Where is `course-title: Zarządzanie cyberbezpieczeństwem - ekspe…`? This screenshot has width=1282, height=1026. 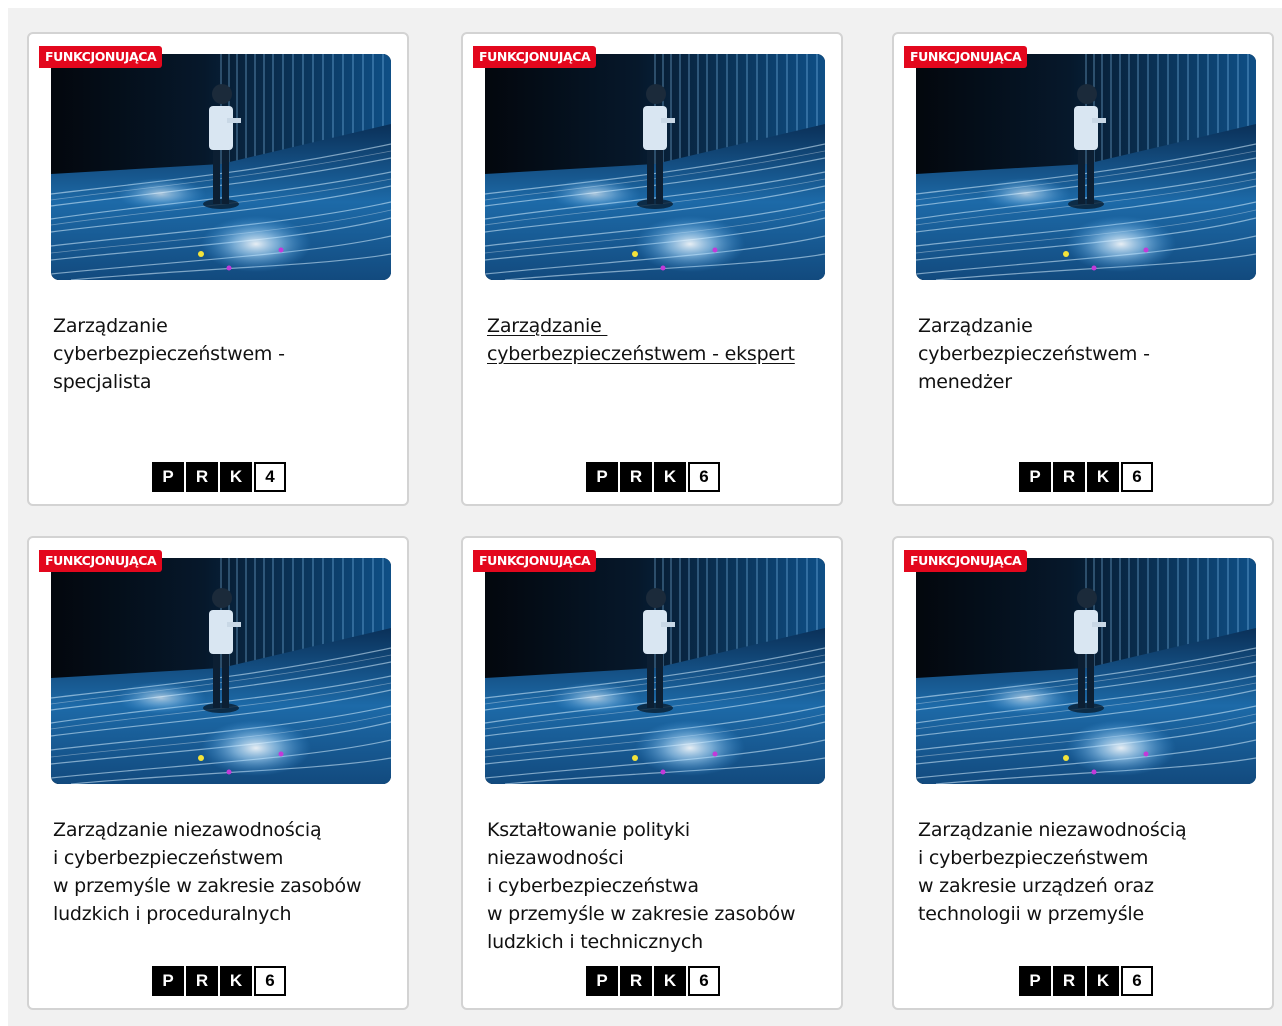
course-title: Zarządzanie cyberbezpieczeństwem - ekspe… is located at coordinates (657, 340).